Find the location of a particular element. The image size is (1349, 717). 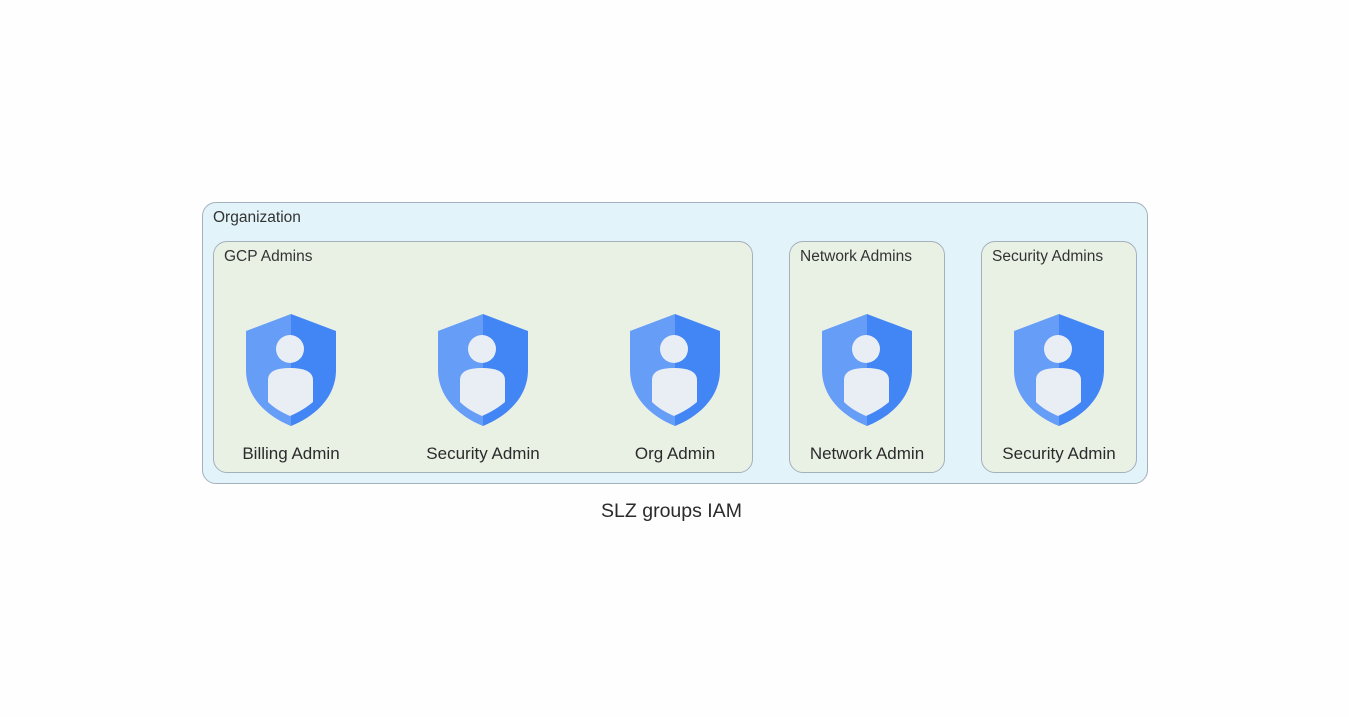

gcp-admins-label: GCP Admins is located at coordinates (268, 256).